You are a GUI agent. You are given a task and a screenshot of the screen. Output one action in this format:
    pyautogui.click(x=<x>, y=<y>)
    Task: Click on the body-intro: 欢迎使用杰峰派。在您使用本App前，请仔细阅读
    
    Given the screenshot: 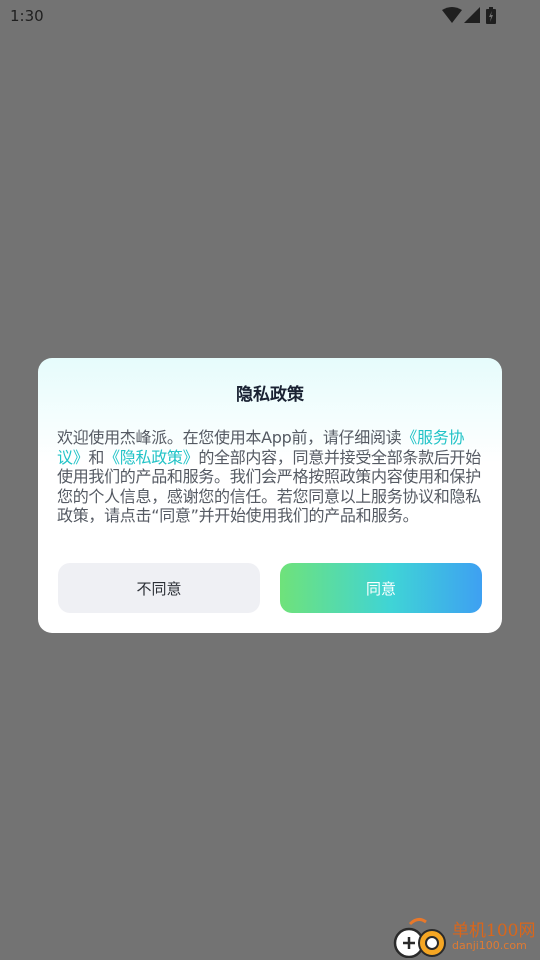 What is the action you would take?
    pyautogui.click(x=229, y=437)
    